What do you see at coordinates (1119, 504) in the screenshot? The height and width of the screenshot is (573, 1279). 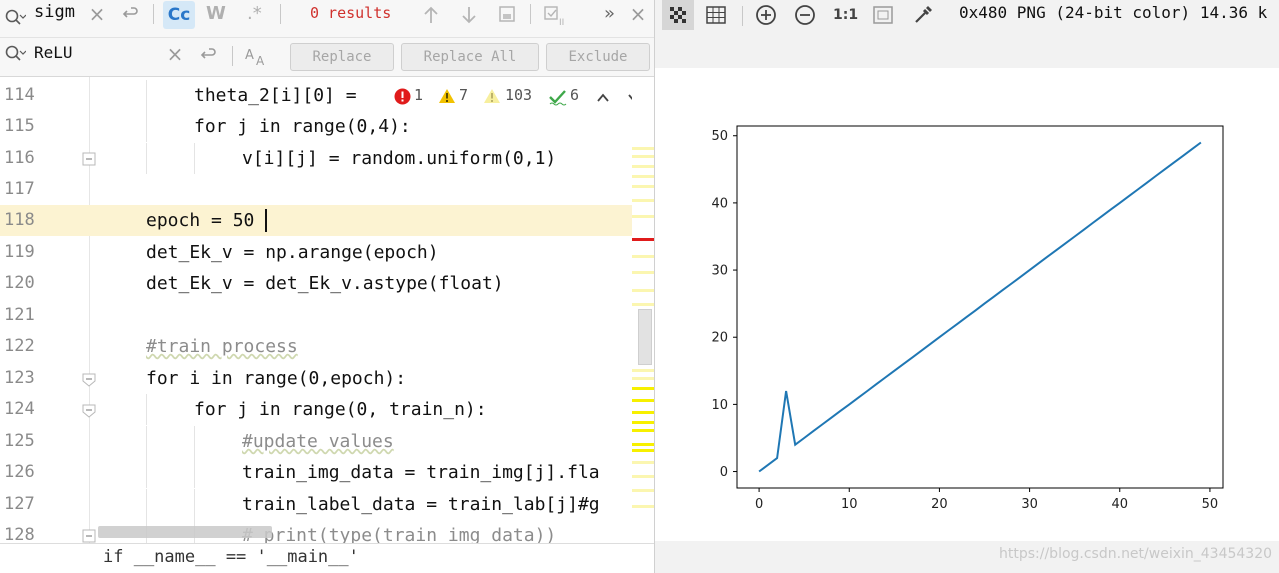 I see `x-tick-label: 40` at bounding box center [1119, 504].